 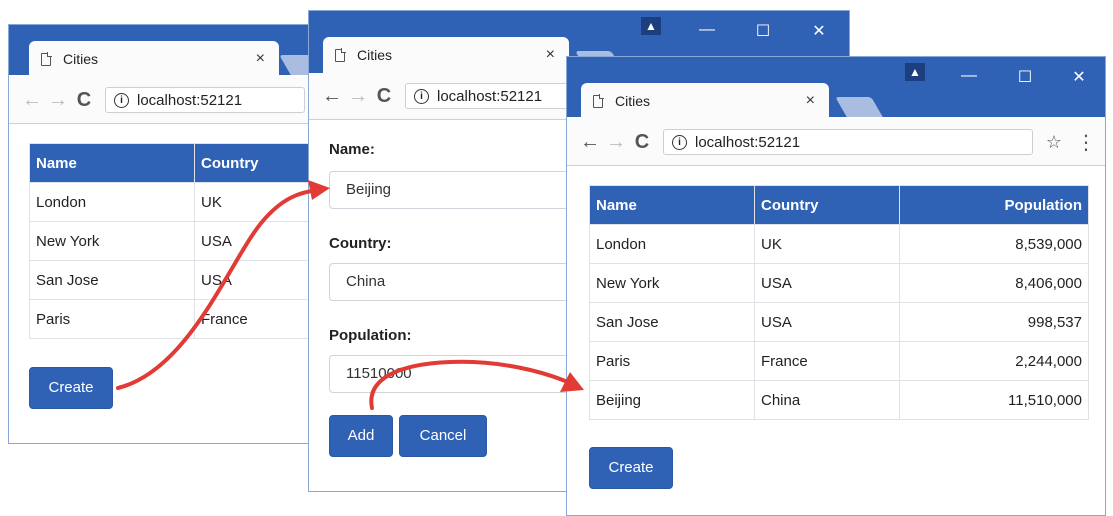 I want to click on table-row: London UK 8,539,000, so click(x=839, y=244).